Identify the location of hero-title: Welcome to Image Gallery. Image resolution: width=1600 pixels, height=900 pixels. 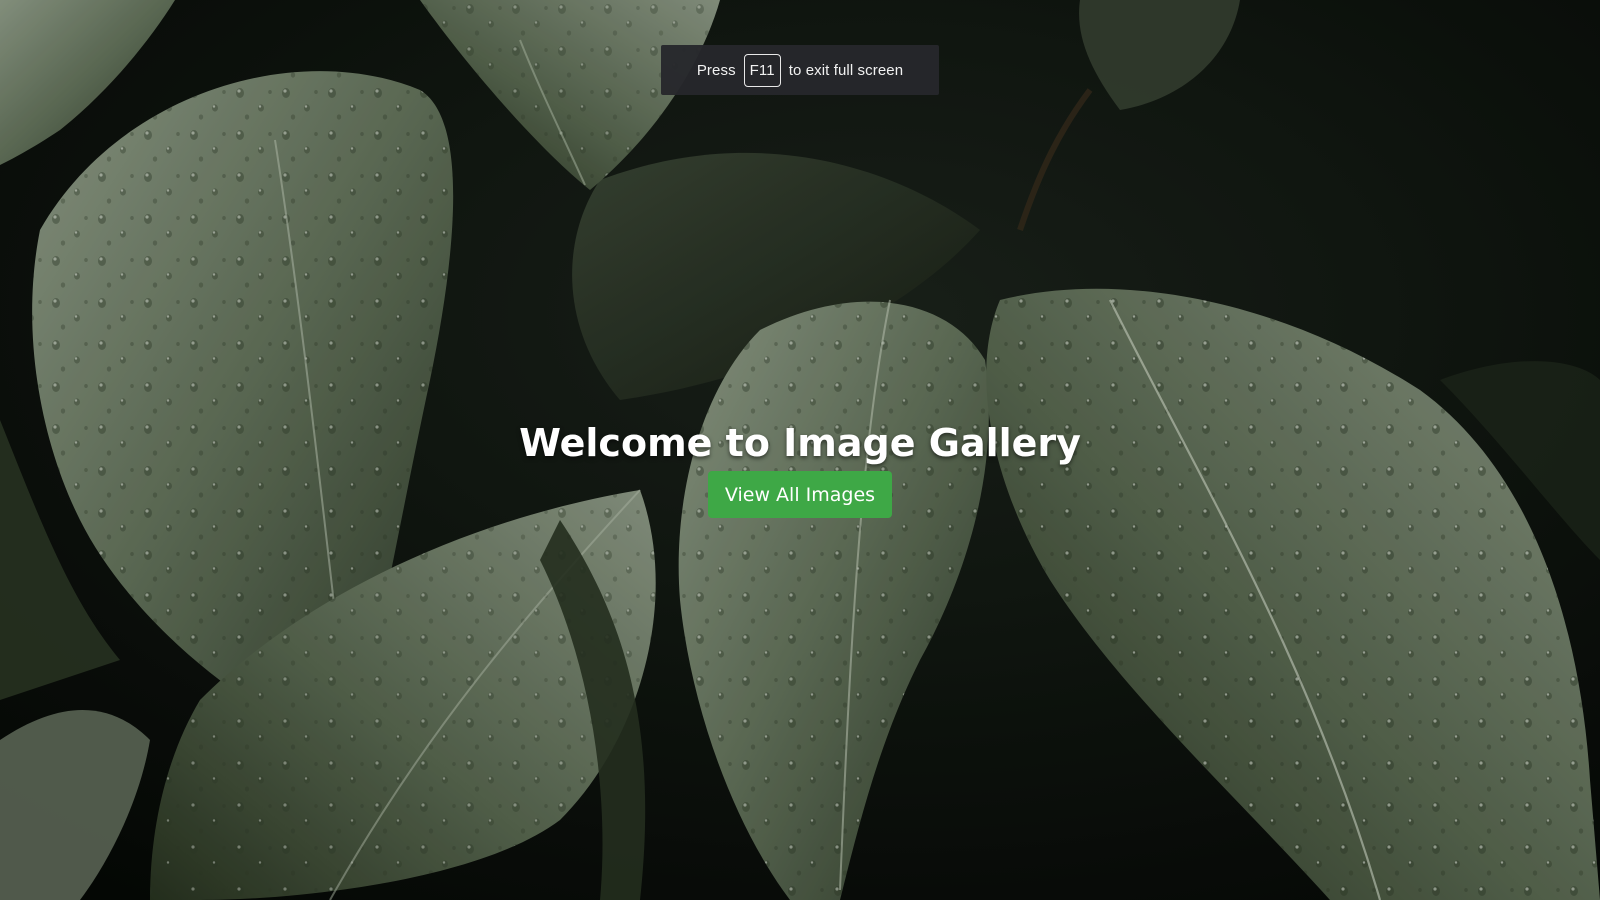
(800, 443).